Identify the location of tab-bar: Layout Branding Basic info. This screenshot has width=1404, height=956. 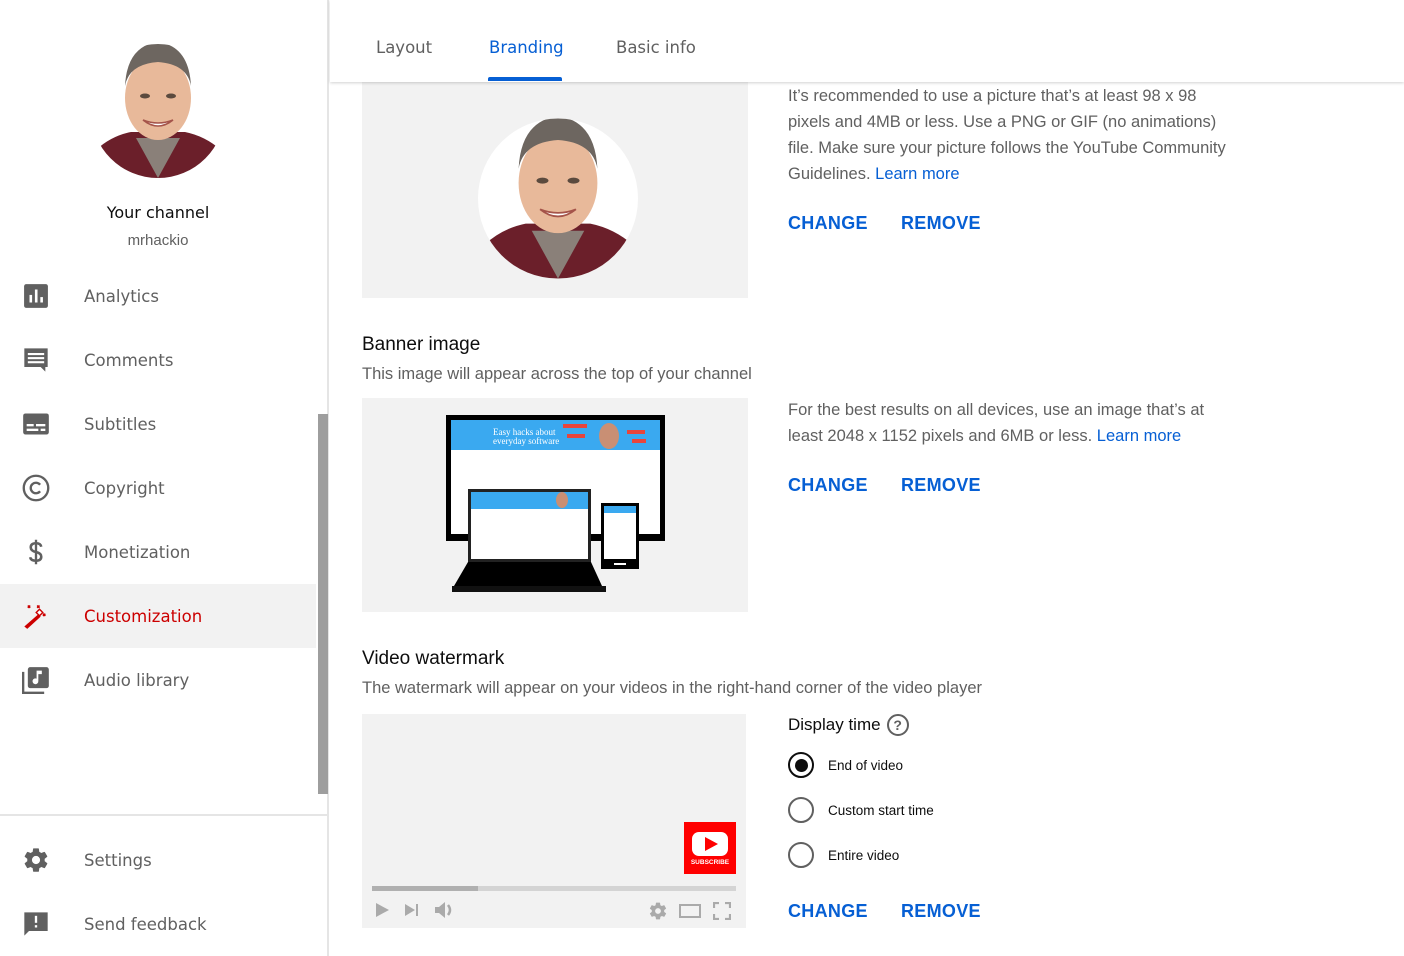
(867, 41).